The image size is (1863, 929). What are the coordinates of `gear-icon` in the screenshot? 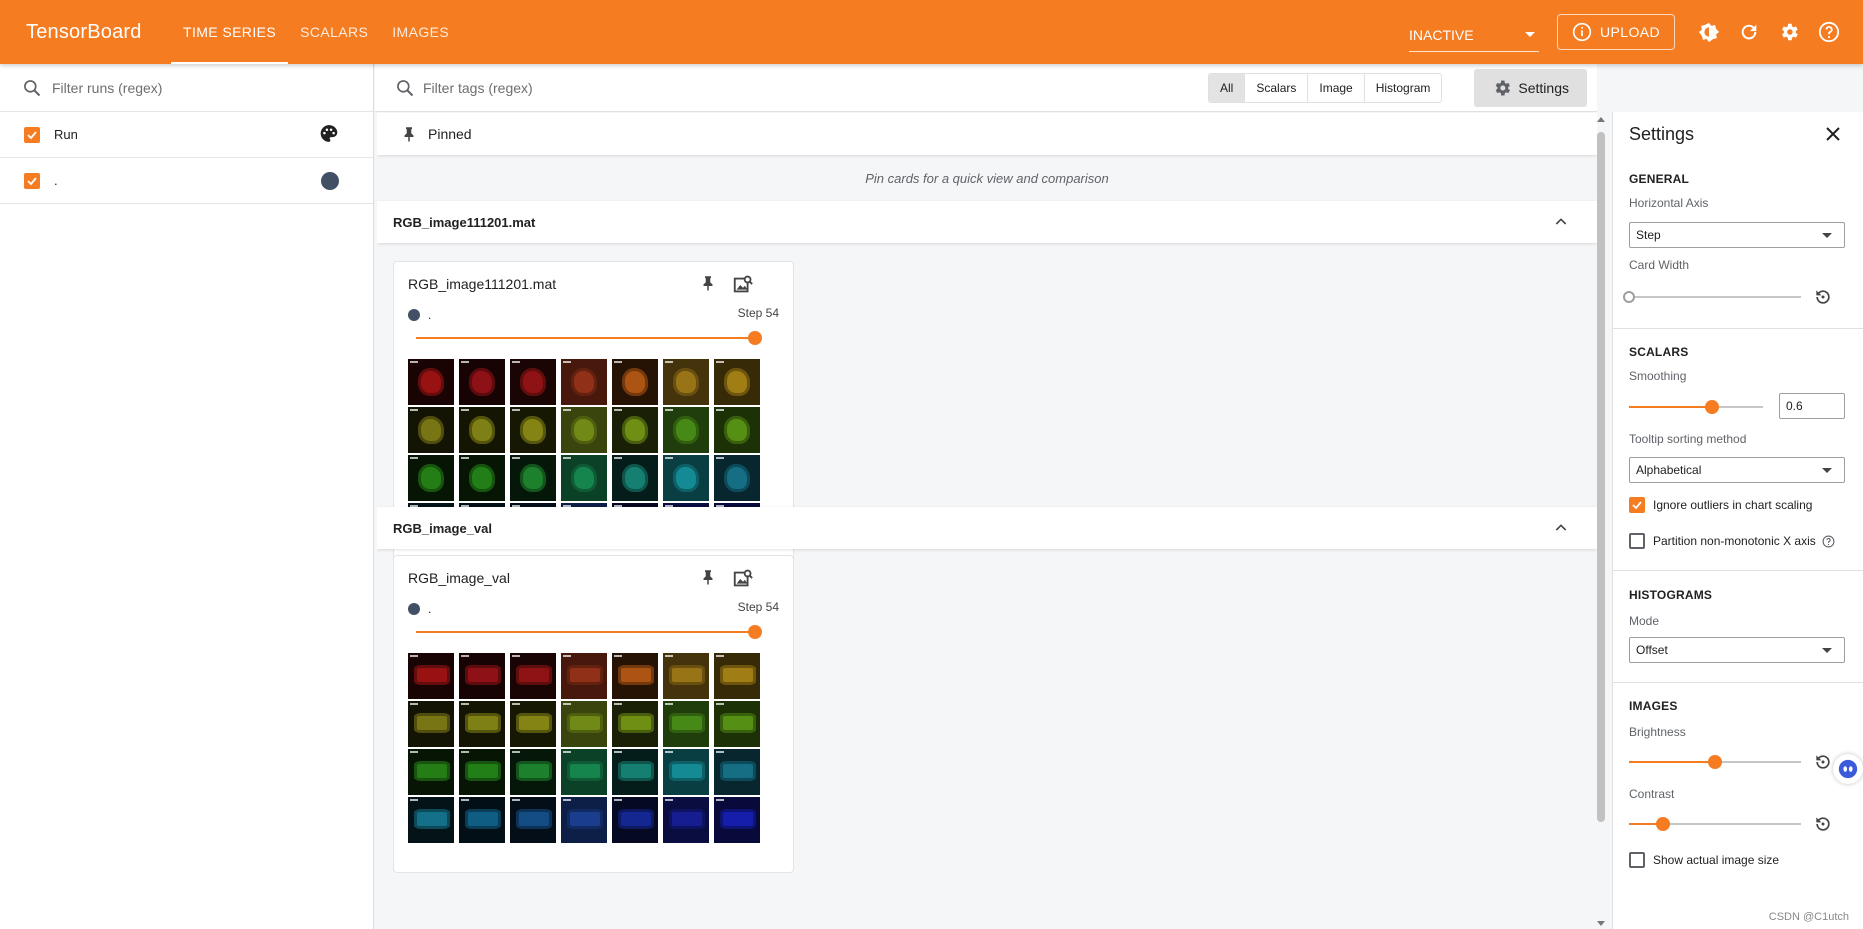 It's located at (1789, 32).